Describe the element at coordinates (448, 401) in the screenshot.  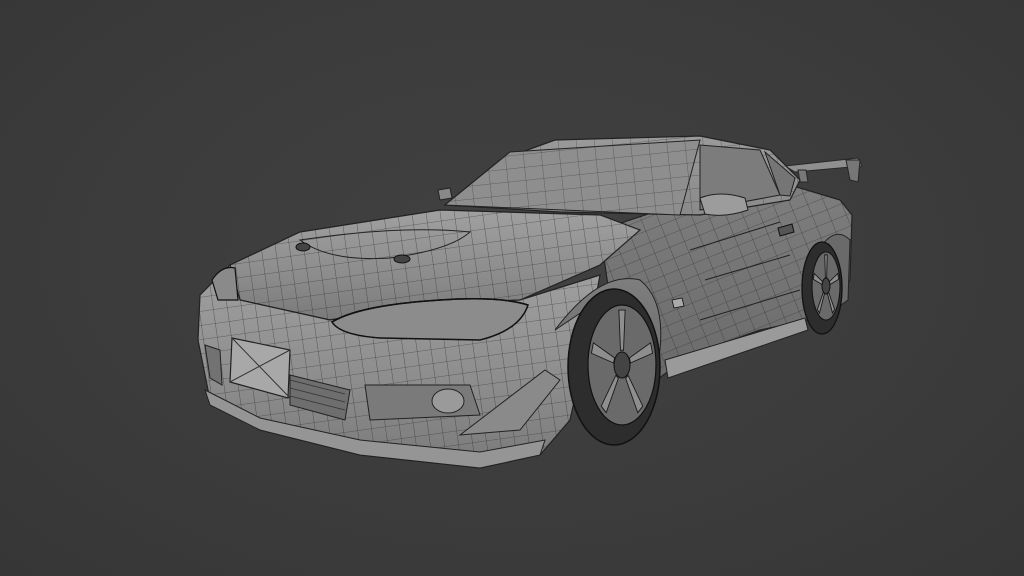
I see `fog-light` at that location.